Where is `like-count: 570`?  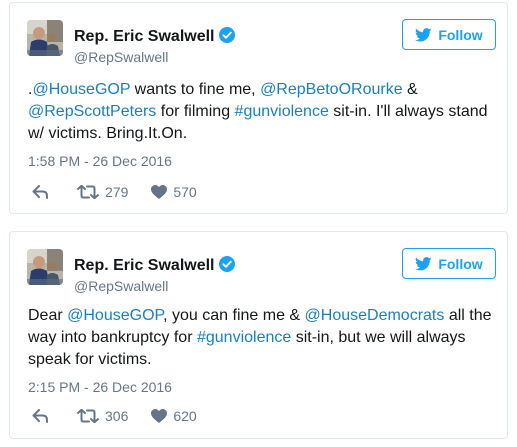
like-count: 570 is located at coordinates (185, 192).